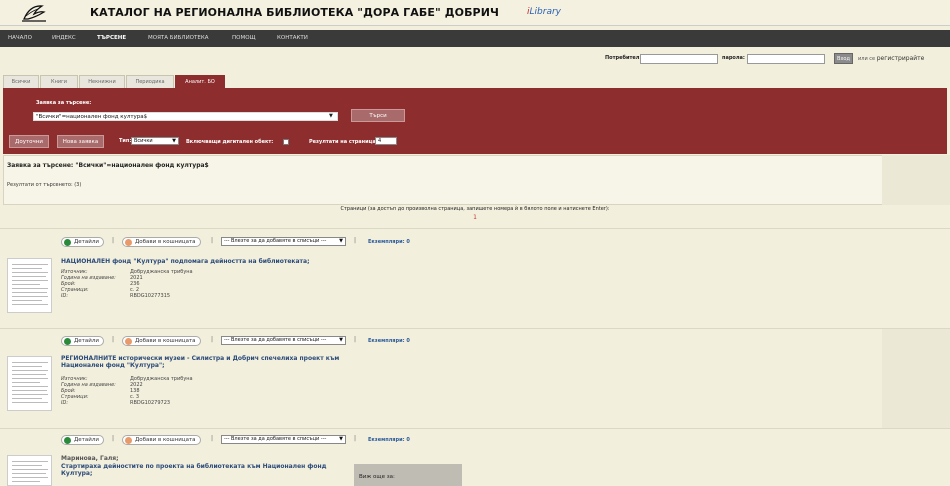 The image size is (950, 486). I want to click on per-page-input: 4, so click(386, 141).